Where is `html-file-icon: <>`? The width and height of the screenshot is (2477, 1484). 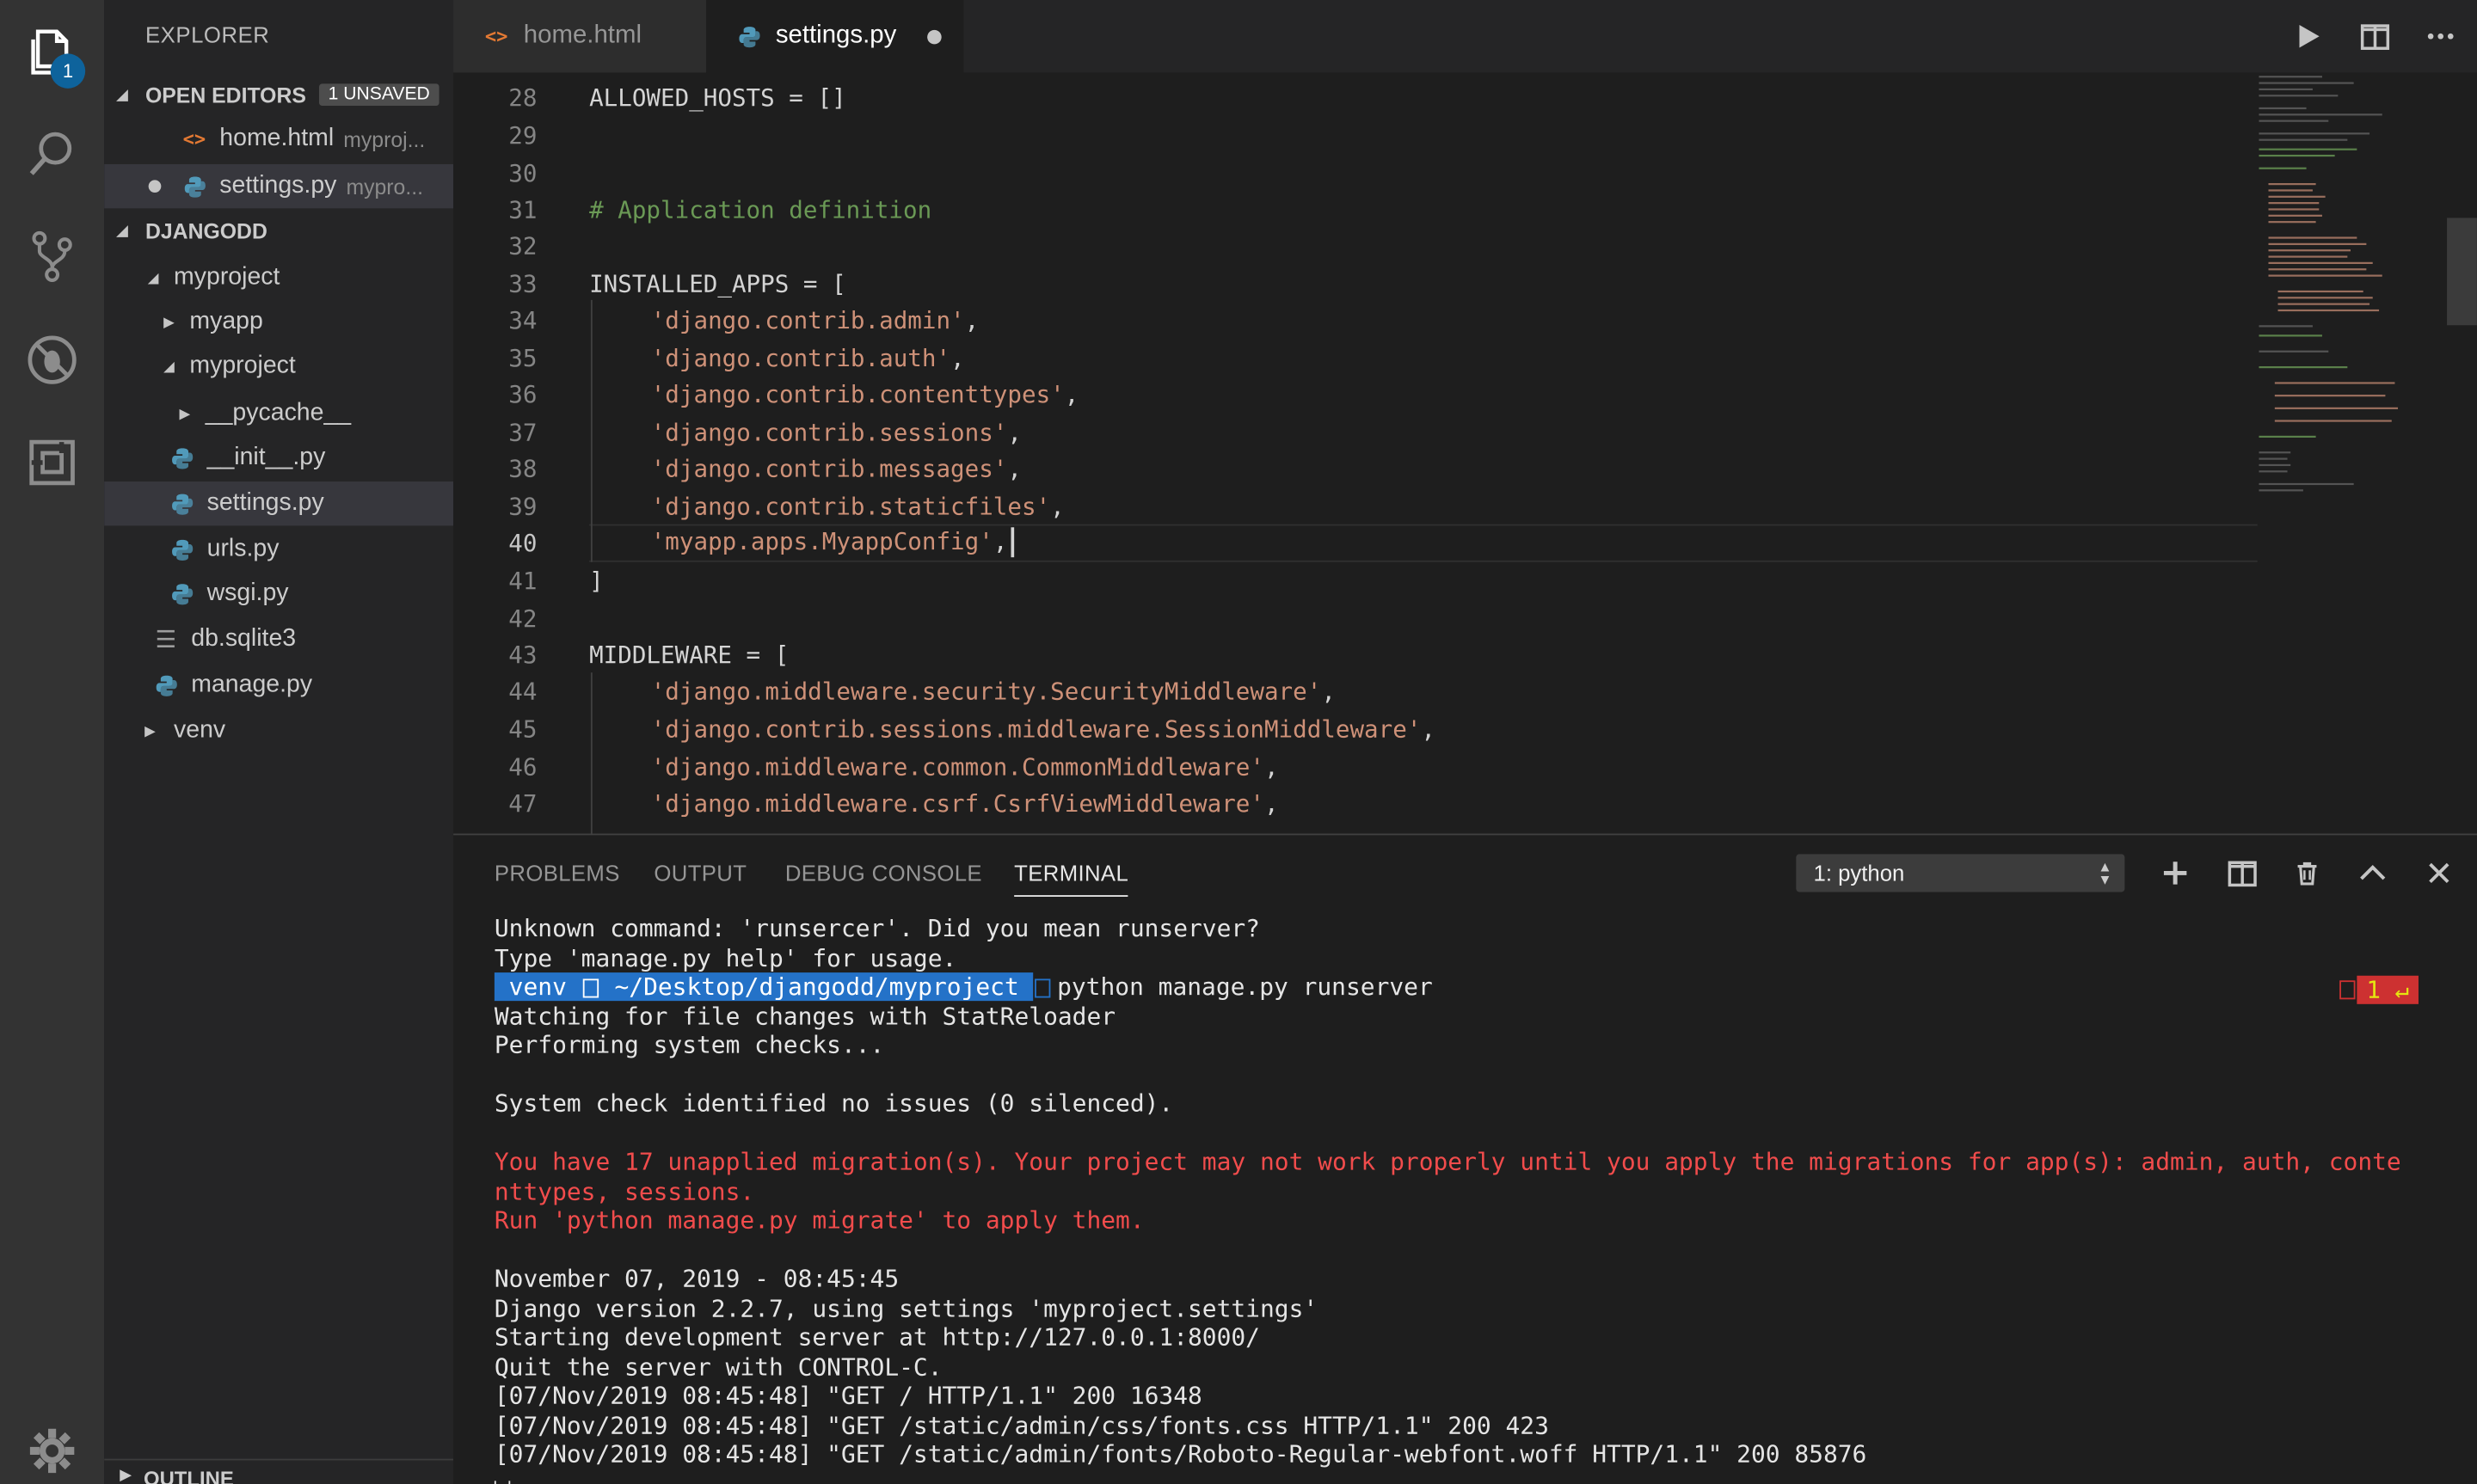
html-file-icon: <> is located at coordinates (496, 36).